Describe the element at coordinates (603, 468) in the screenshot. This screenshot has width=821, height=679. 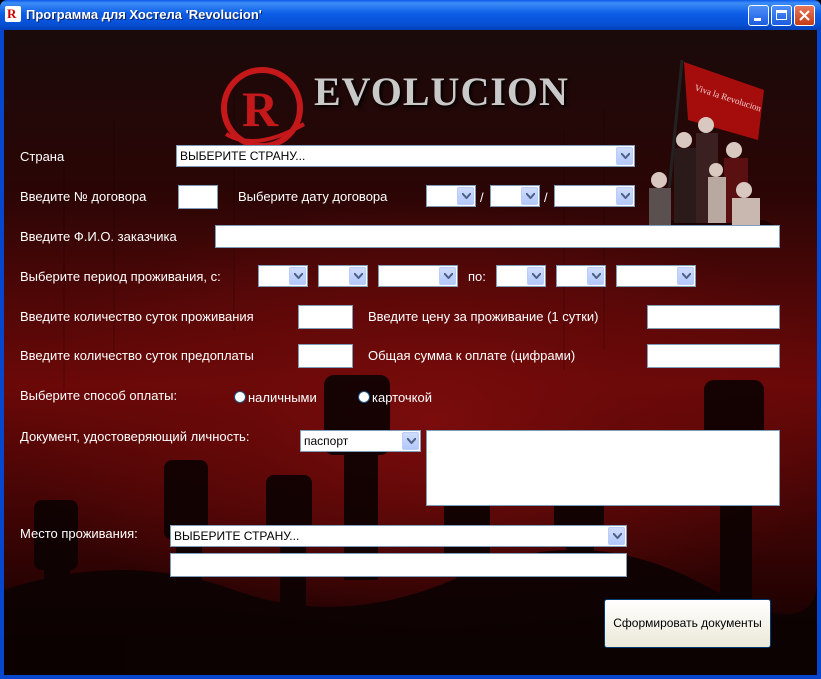
I see `document-details-textarea` at that location.